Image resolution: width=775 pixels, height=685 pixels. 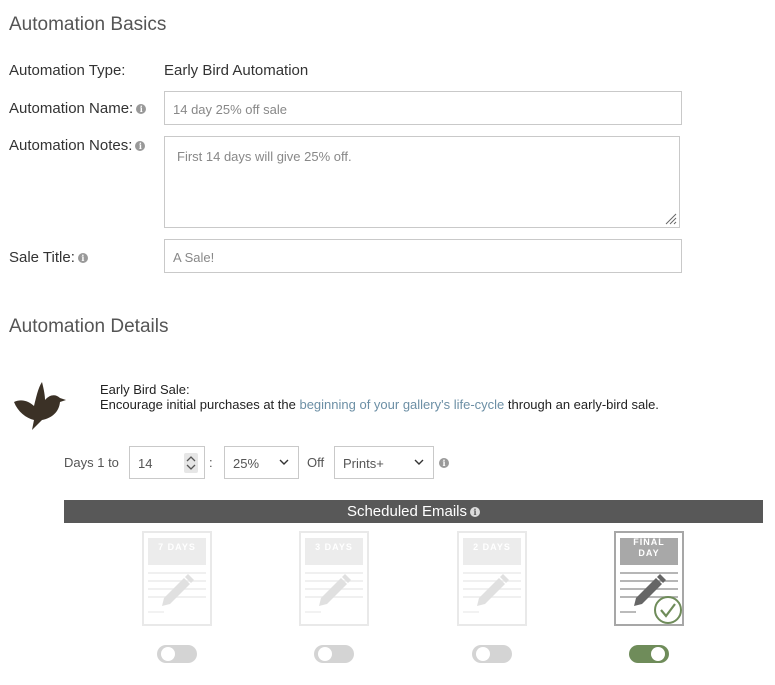 What do you see at coordinates (88, 24) in the screenshot?
I see `automation-basics-title: Automation Basics` at bounding box center [88, 24].